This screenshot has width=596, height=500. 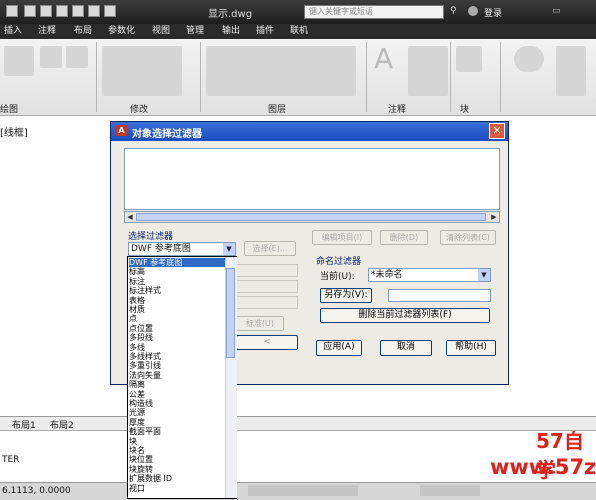 I want to click on scroll-right-icon: ▶, so click(x=494, y=217).